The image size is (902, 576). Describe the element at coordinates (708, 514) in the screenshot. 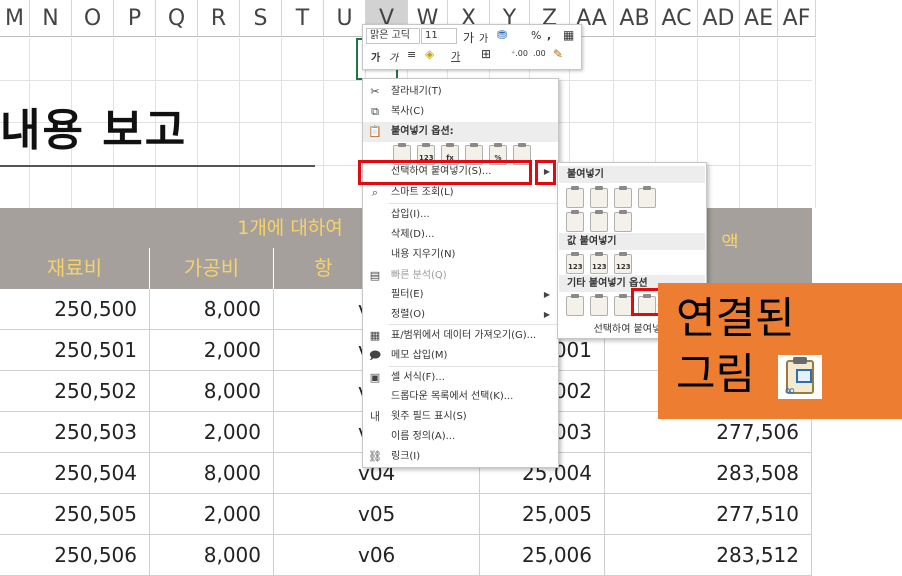

I see `table-cell: 277,510` at that location.